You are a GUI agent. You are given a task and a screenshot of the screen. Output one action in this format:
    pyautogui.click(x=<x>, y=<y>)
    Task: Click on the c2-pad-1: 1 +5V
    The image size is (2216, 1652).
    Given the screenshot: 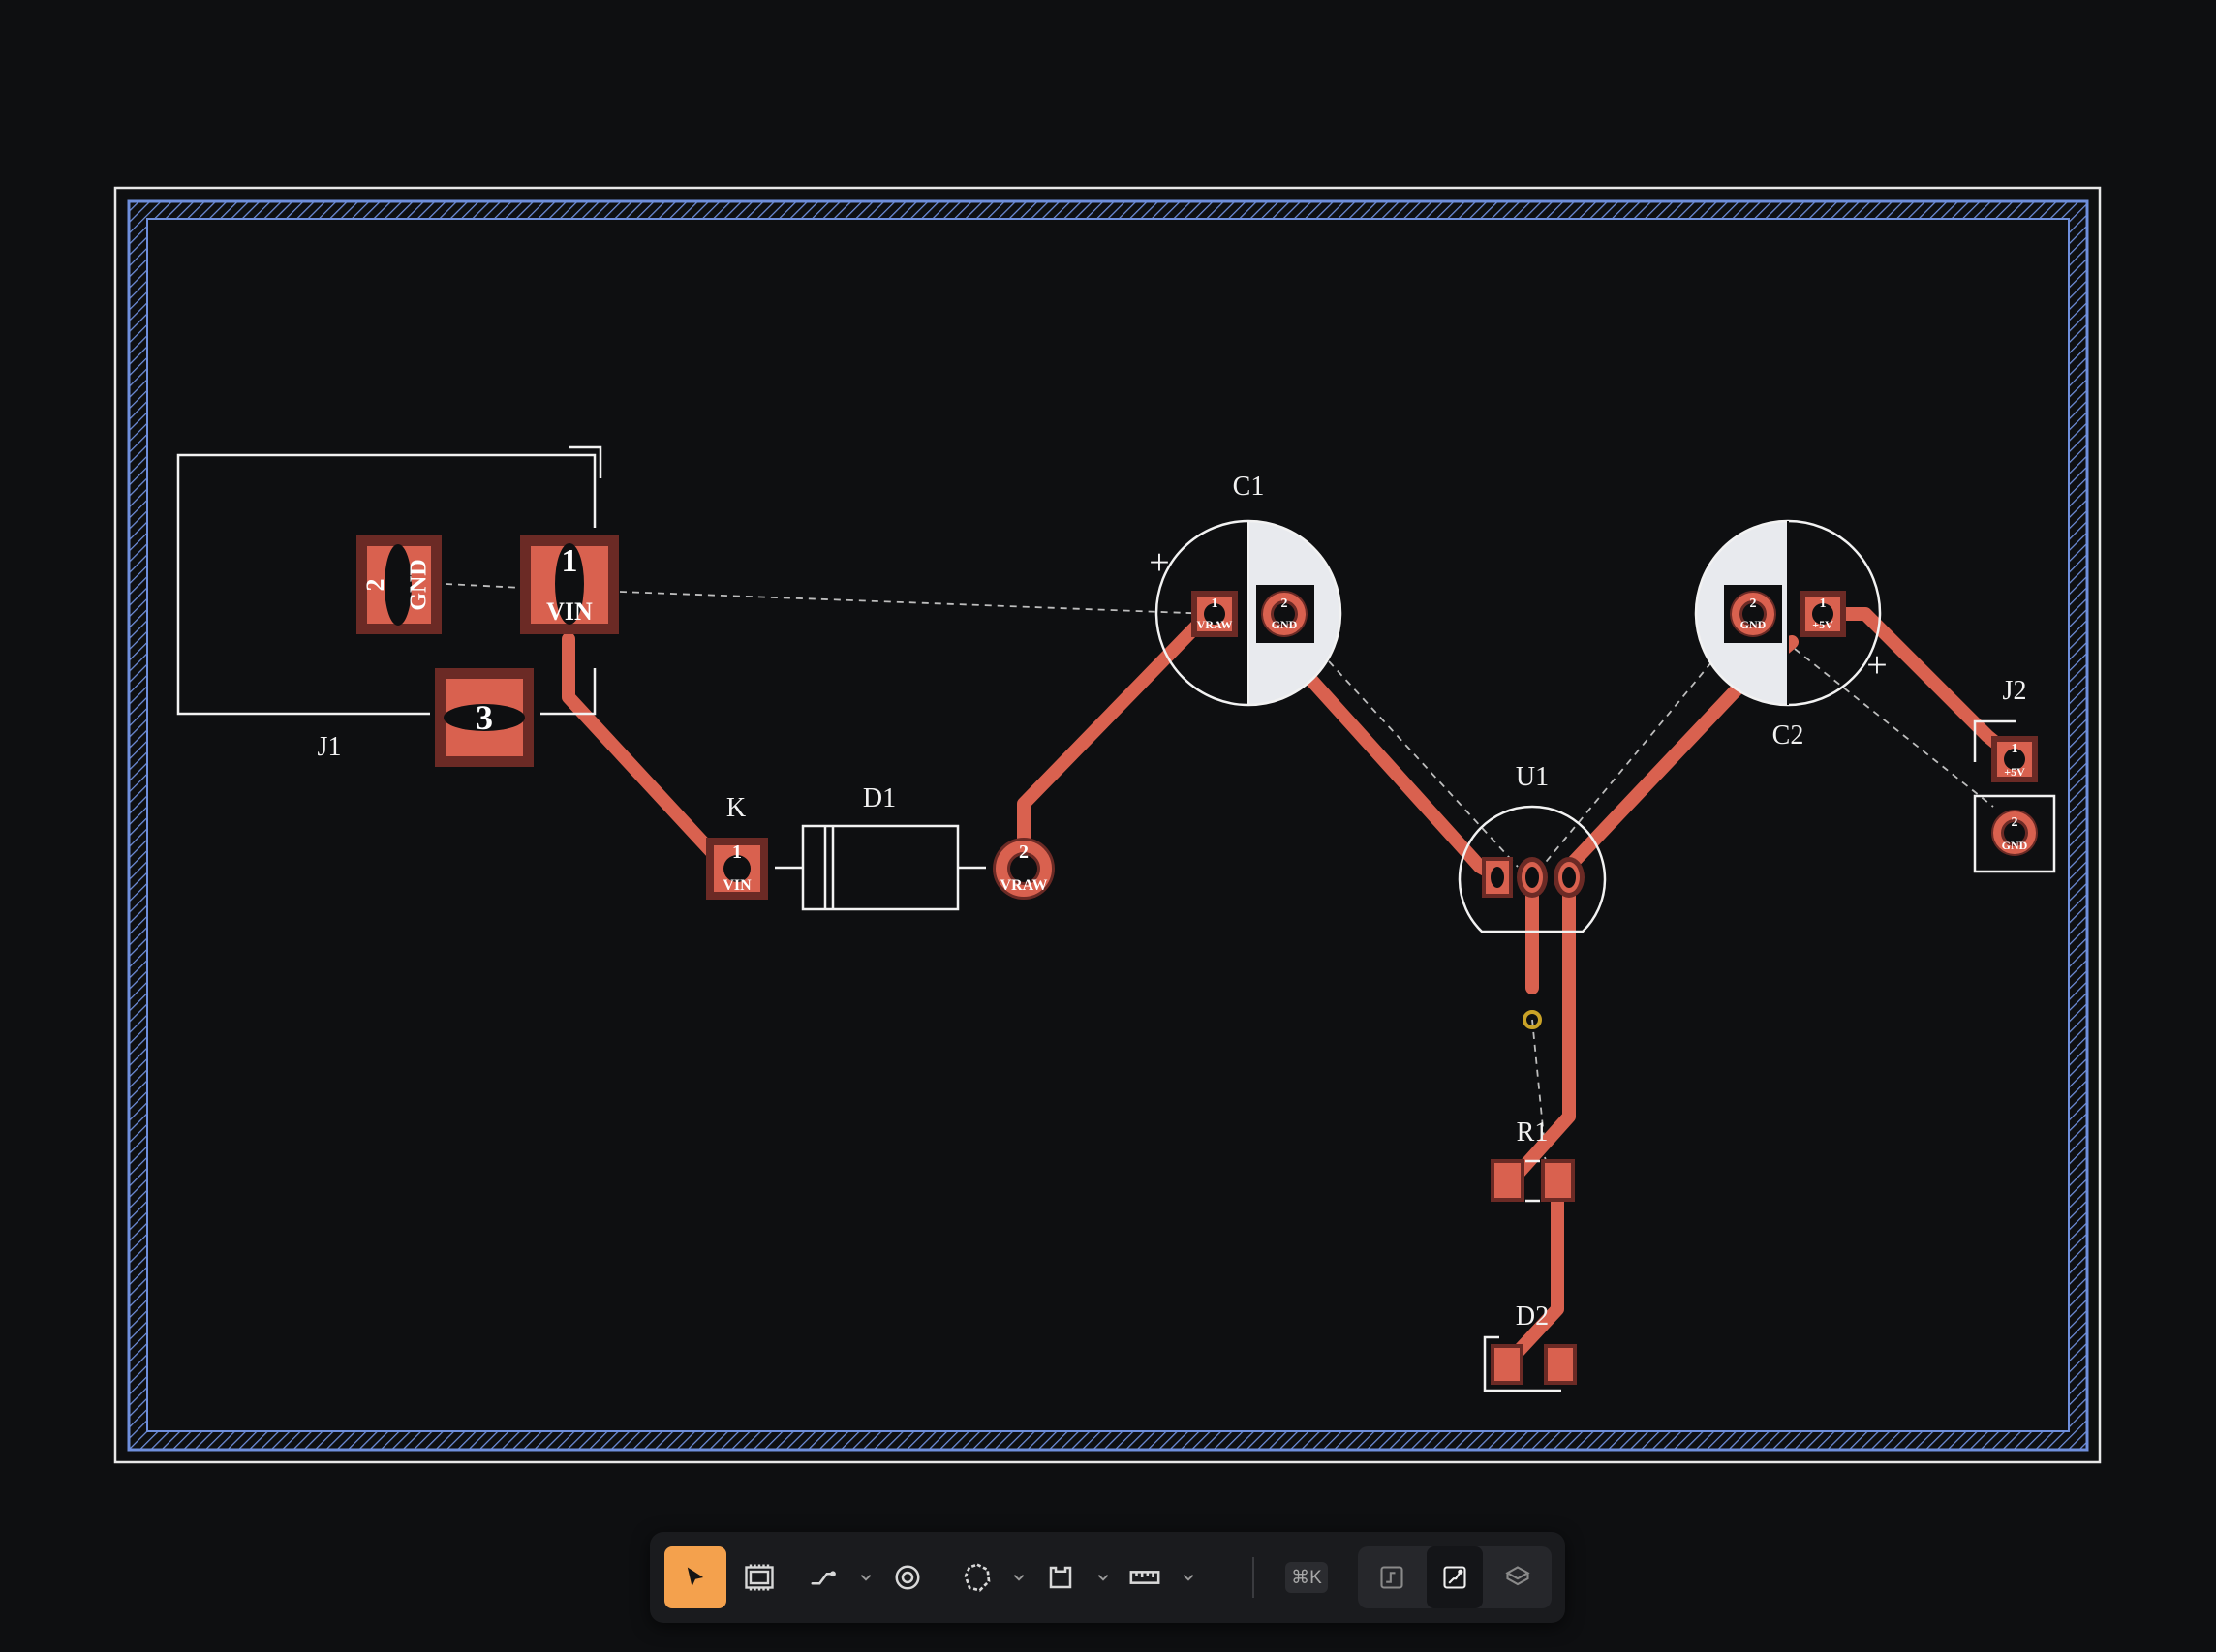 What is the action you would take?
    pyautogui.click(x=1823, y=614)
    